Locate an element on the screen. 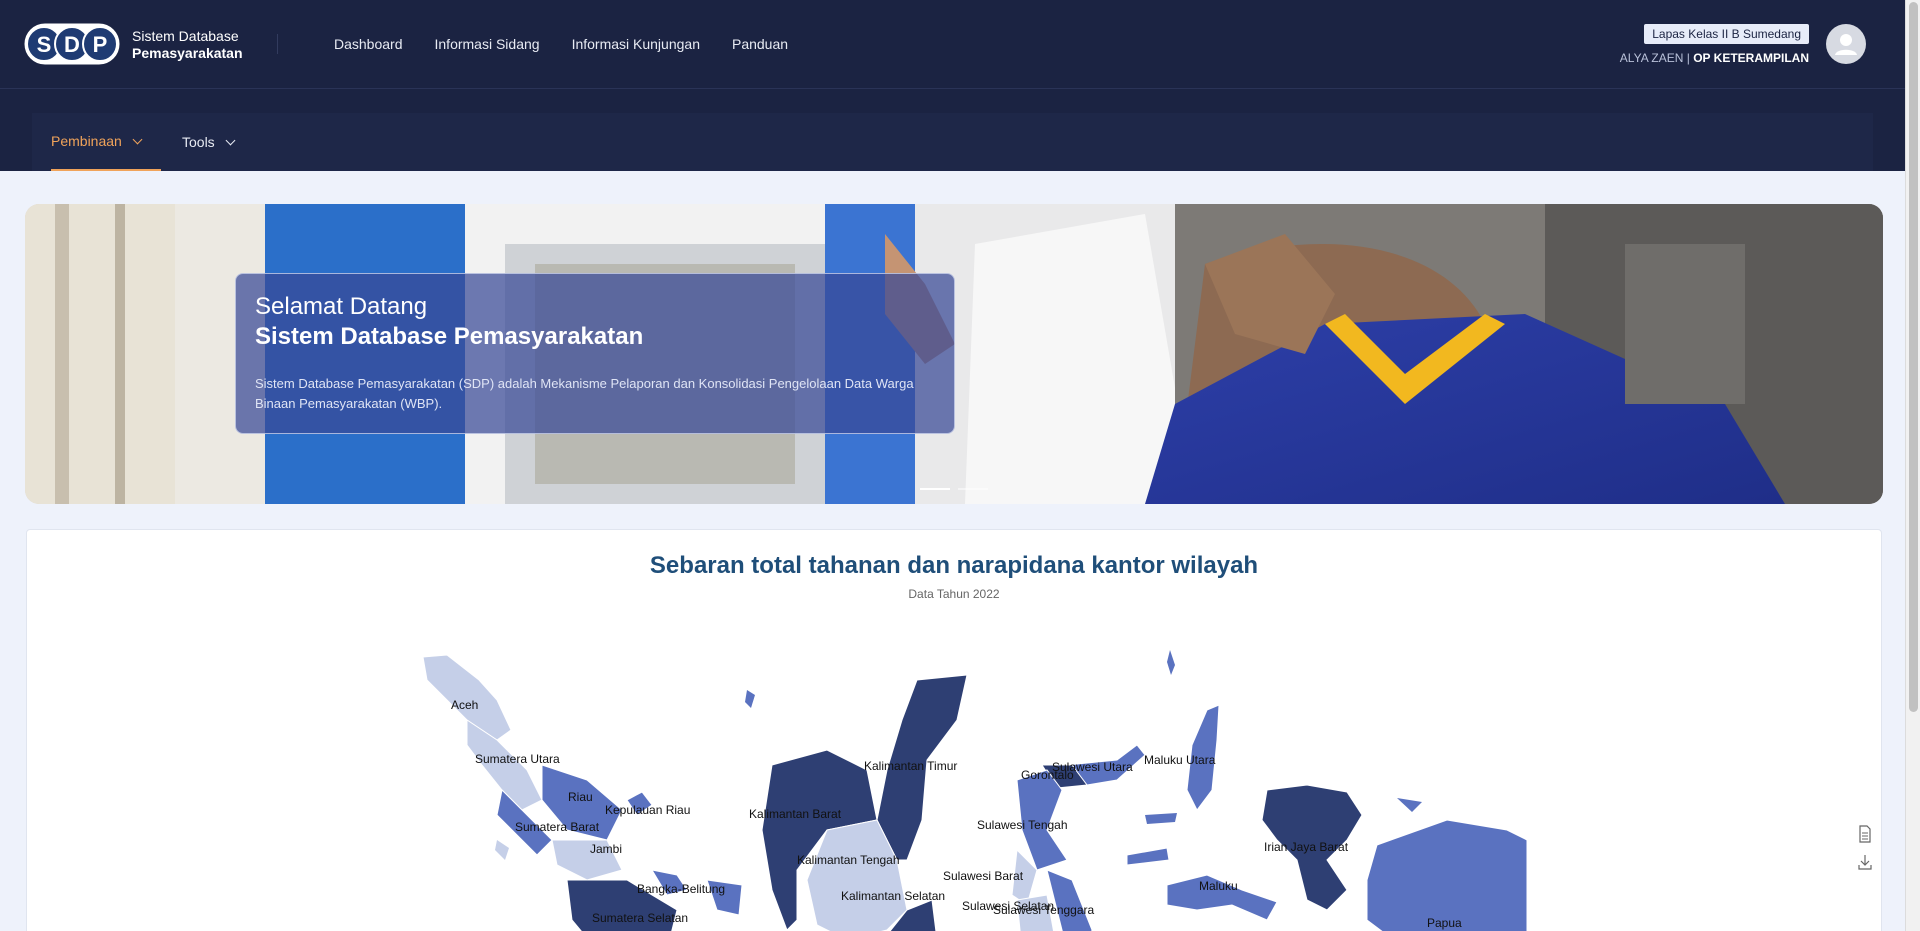  label-maluku-utara: Maluku Utara is located at coordinates (1180, 760).